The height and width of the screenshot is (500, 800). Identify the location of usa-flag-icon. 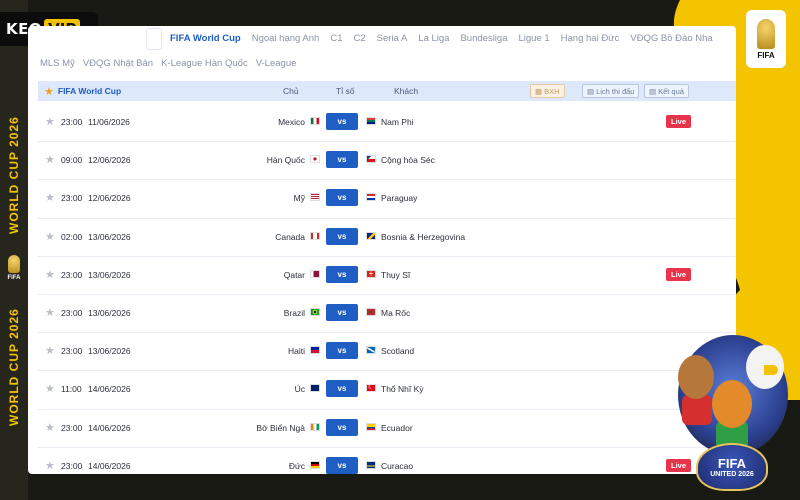
(315, 197).